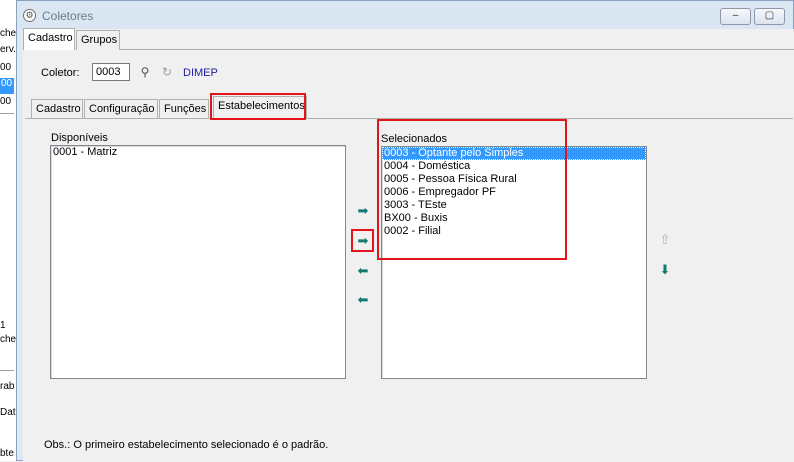 The image size is (794, 462). Describe the element at coordinates (200, 73) in the screenshot. I see `coletor-name: DIMEP` at that location.